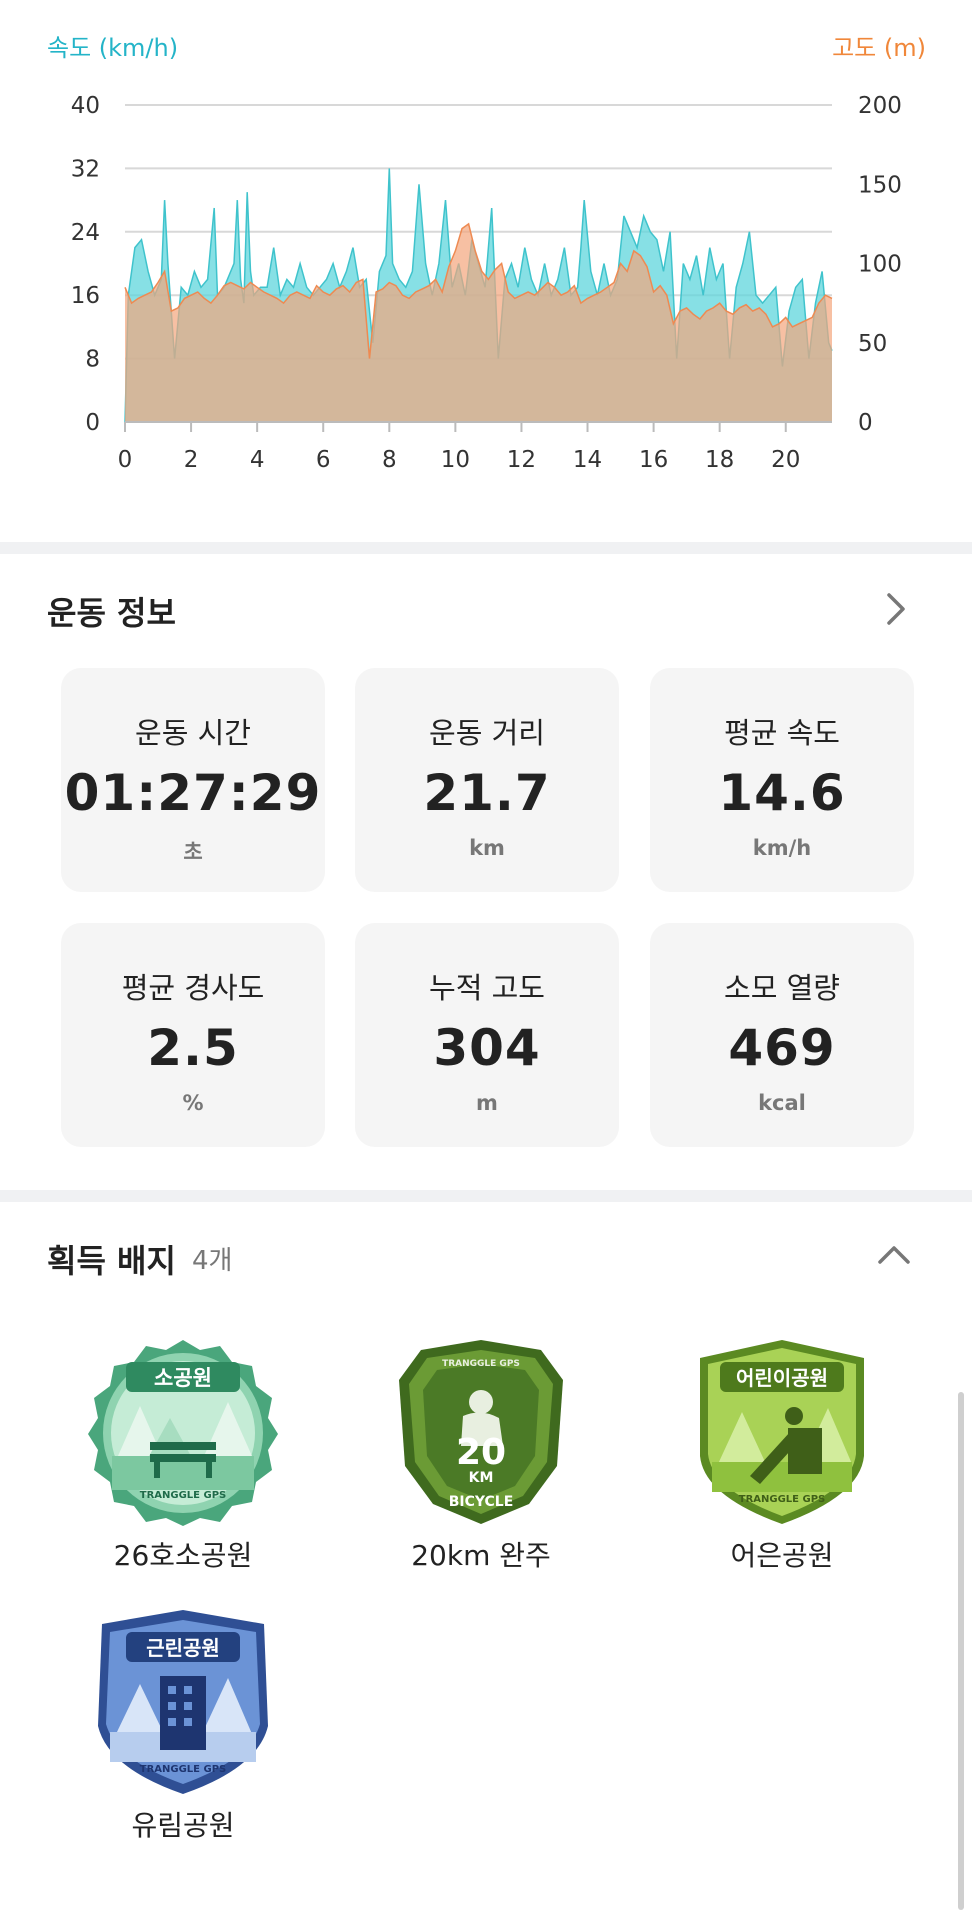 Image resolution: width=972 pixels, height=1910 pixels. Describe the element at coordinates (880, 185) in the screenshot. I see `y-right-tick-label: 150` at that location.